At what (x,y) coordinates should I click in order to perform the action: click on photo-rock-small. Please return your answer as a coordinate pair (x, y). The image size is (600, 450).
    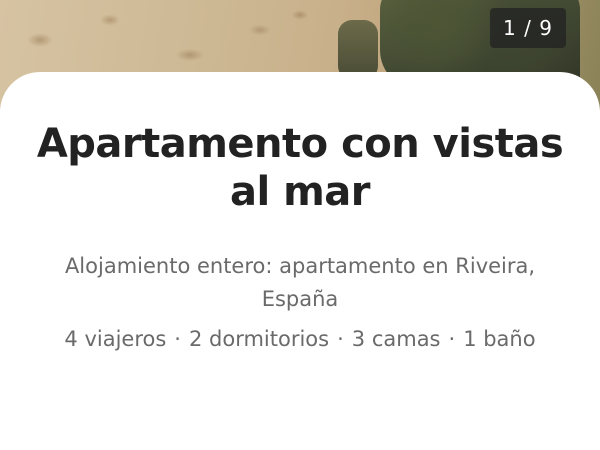
    Looking at the image, I should click on (358, 50).